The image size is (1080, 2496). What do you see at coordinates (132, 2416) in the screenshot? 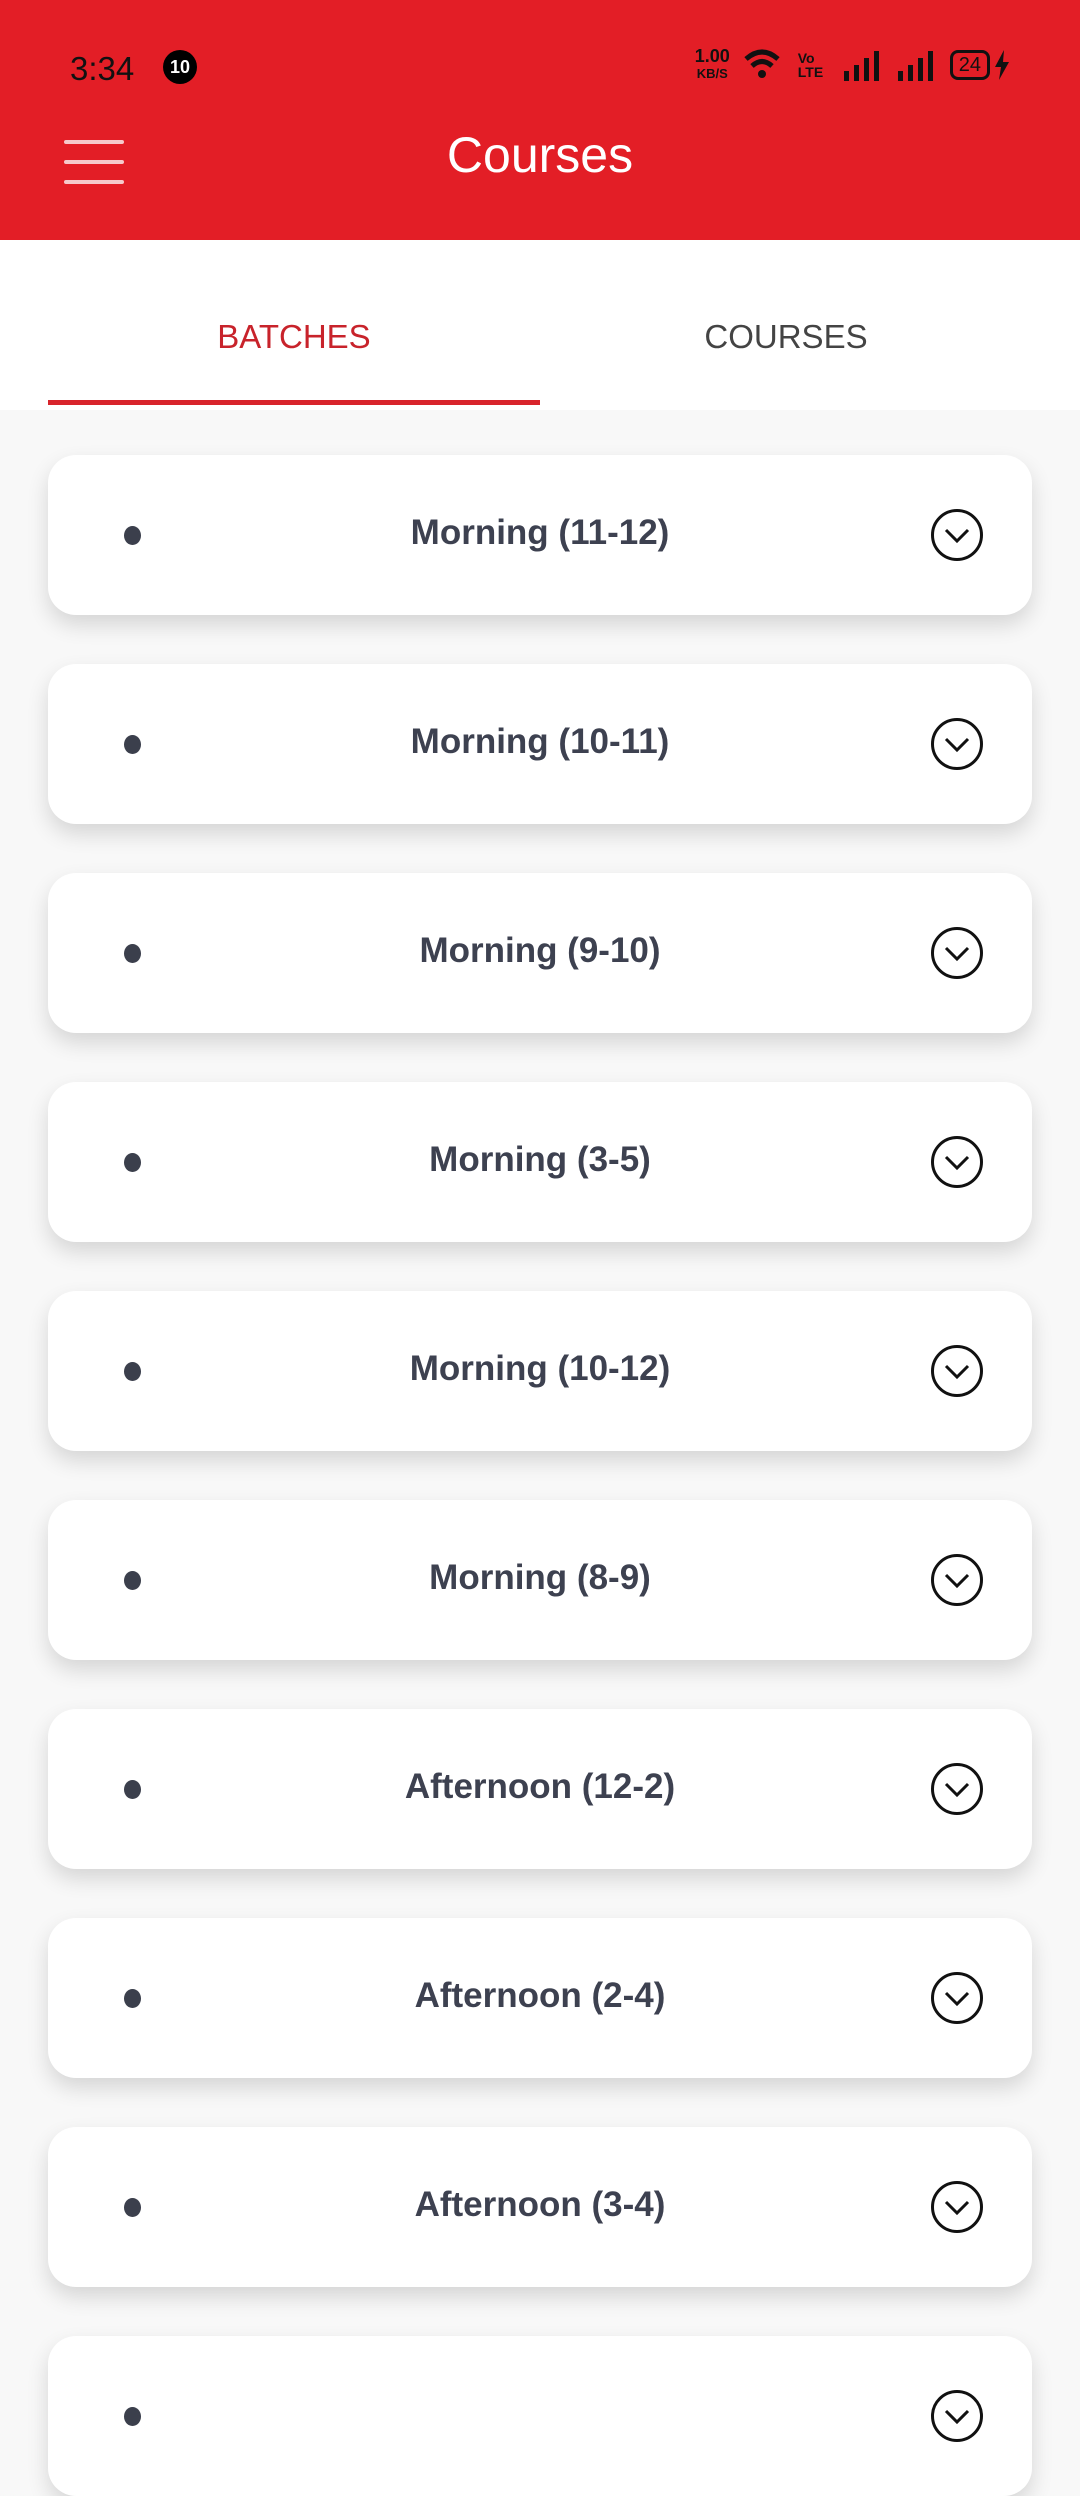
I see `bullet-icon` at bounding box center [132, 2416].